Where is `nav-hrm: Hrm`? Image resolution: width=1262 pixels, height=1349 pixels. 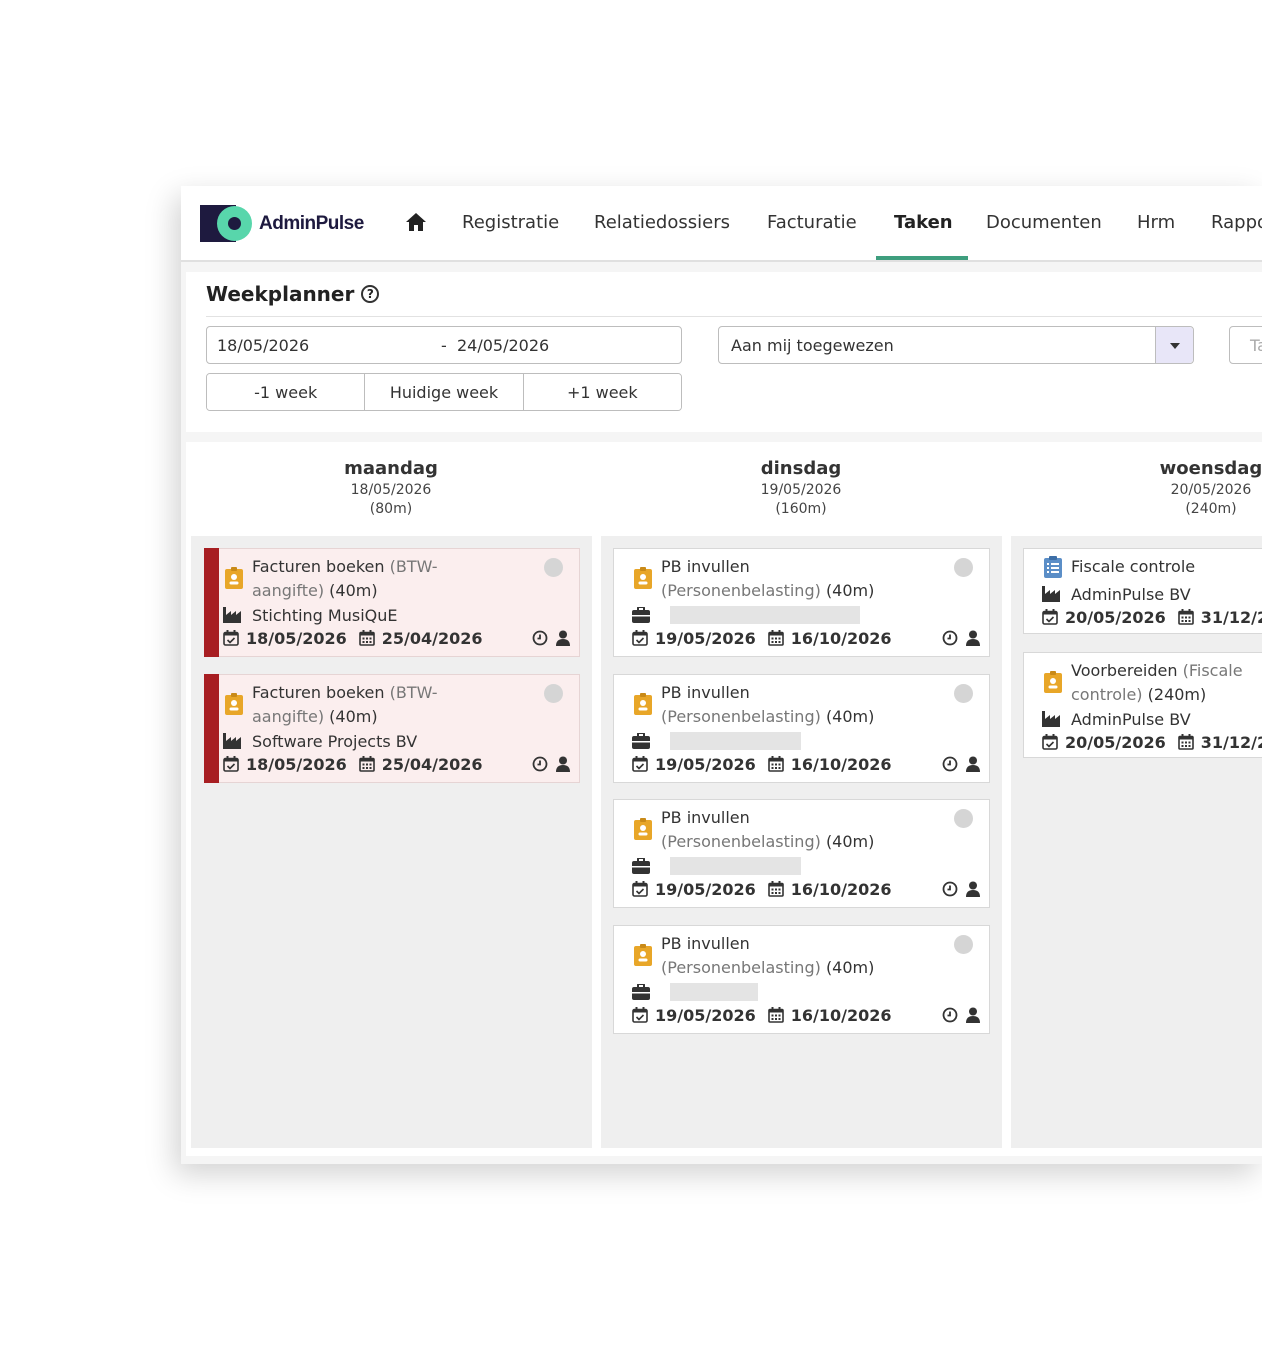 nav-hrm: Hrm is located at coordinates (1156, 222).